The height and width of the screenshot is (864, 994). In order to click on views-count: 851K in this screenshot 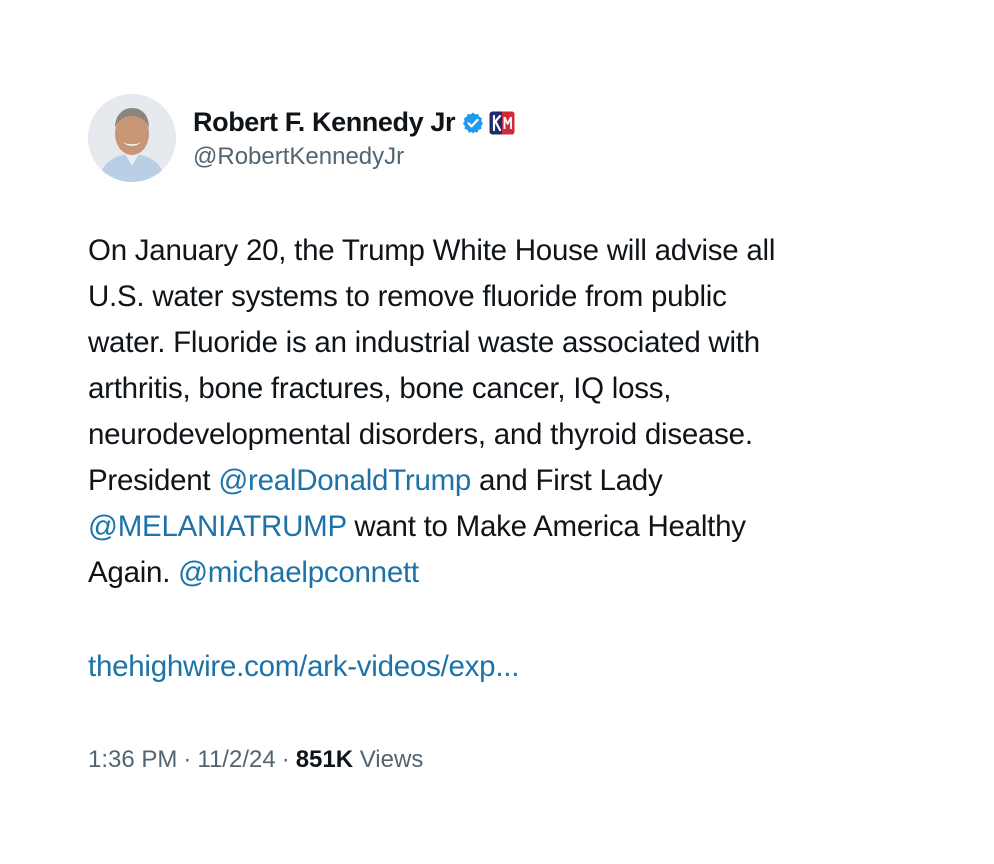, I will do `click(324, 759)`.